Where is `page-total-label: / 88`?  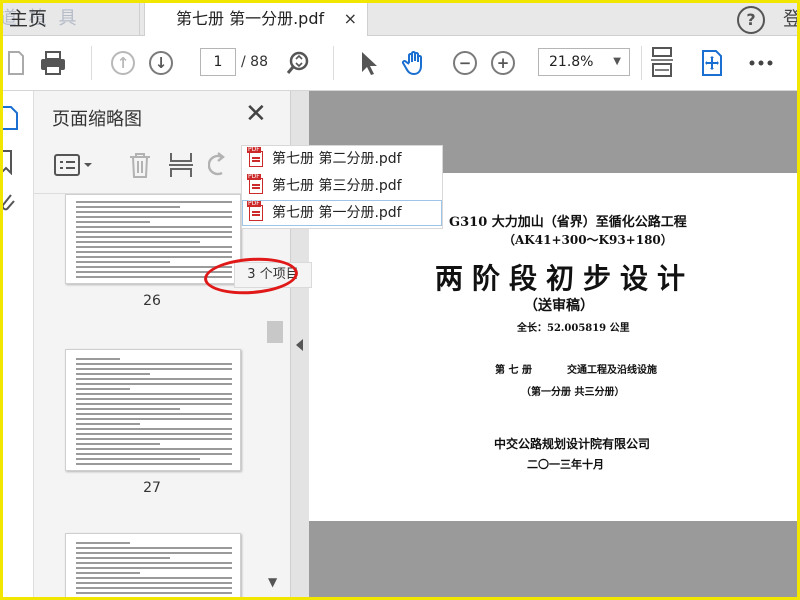 page-total-label: / 88 is located at coordinates (254, 62).